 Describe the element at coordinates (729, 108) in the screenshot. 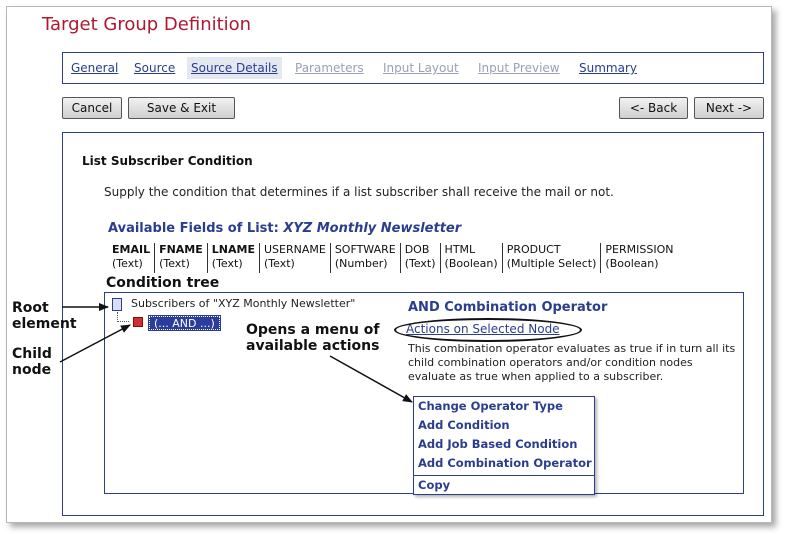

I see `next-button: Next ->` at that location.